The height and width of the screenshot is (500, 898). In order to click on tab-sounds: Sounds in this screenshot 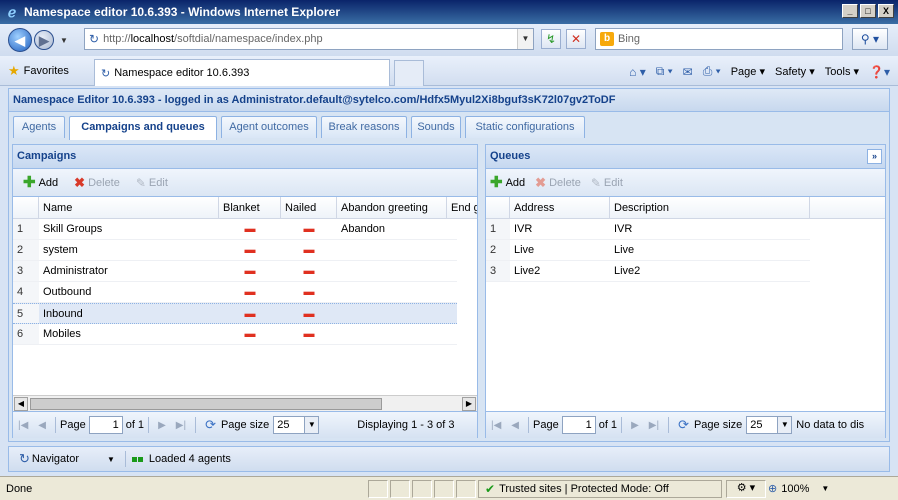, I will do `click(436, 127)`.